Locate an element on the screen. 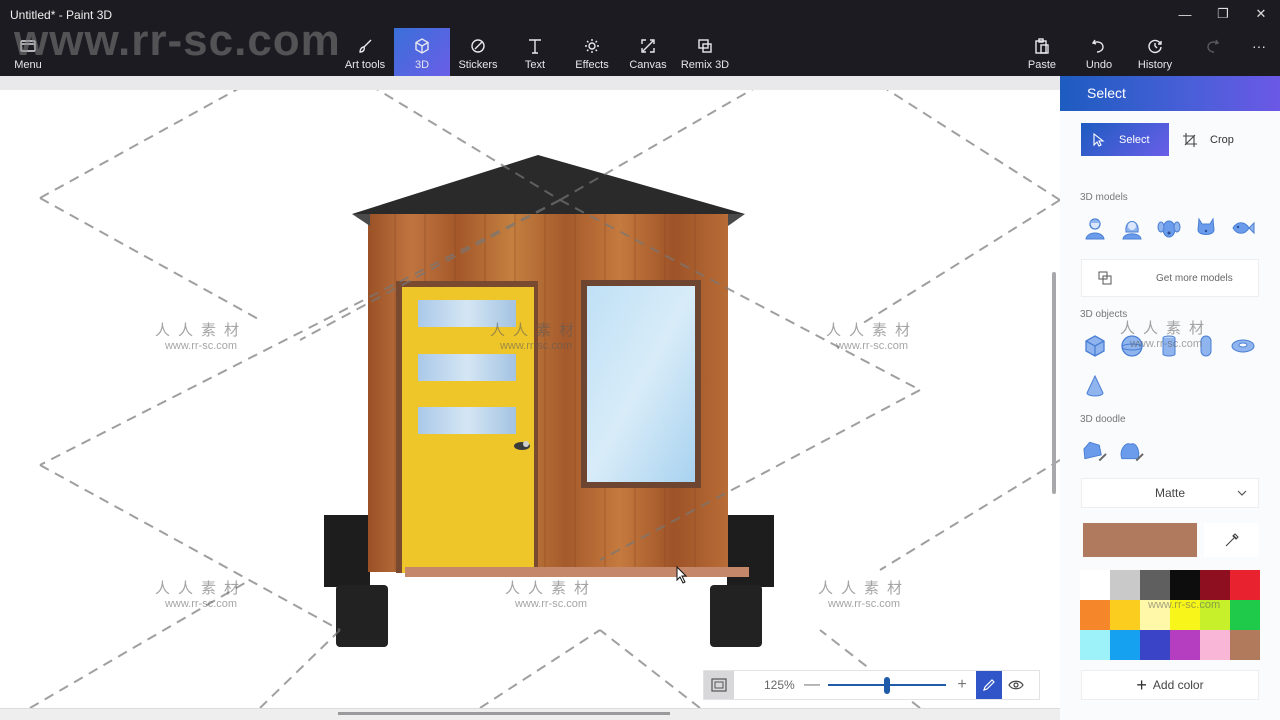  cat-model-icon is located at coordinates (1205, 227).